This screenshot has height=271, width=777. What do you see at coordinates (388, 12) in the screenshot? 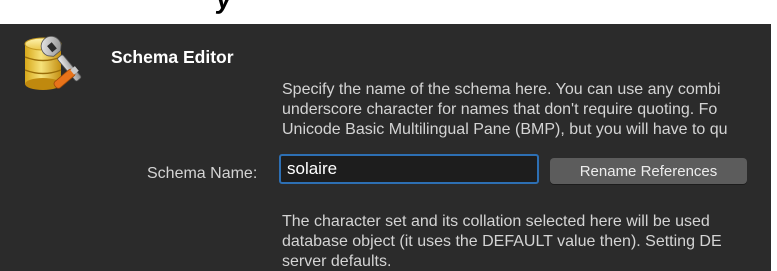
I see `top-title-strip: y` at bounding box center [388, 12].